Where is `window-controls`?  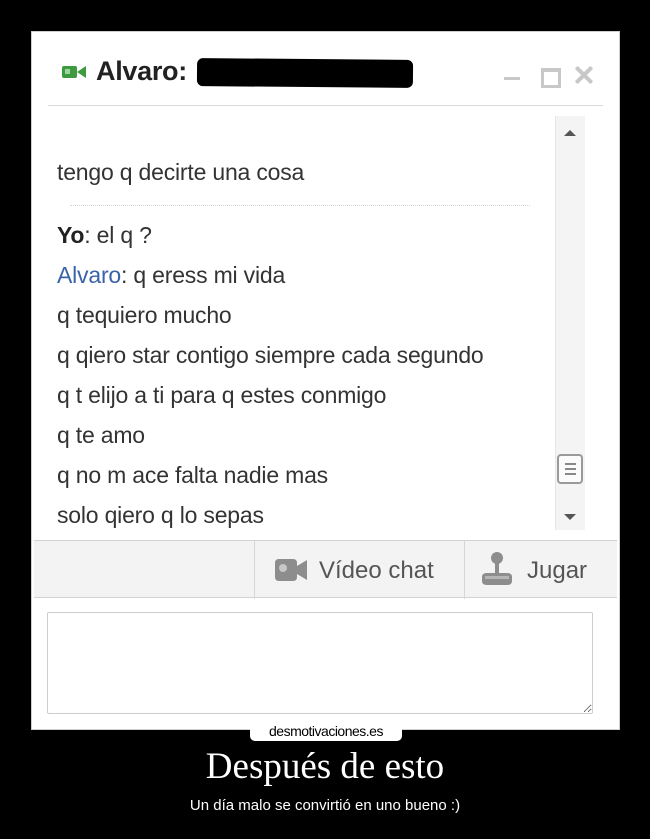
window-controls is located at coordinates (551, 76).